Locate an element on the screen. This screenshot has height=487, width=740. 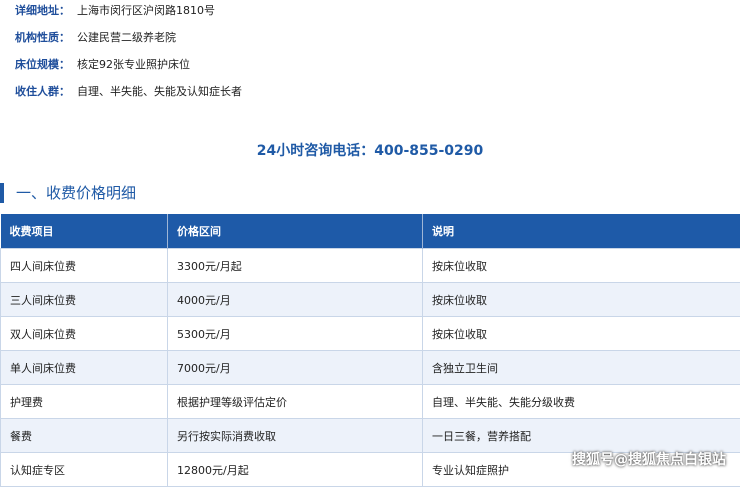
cell-price: 12800元/月起 is located at coordinates (295, 470).